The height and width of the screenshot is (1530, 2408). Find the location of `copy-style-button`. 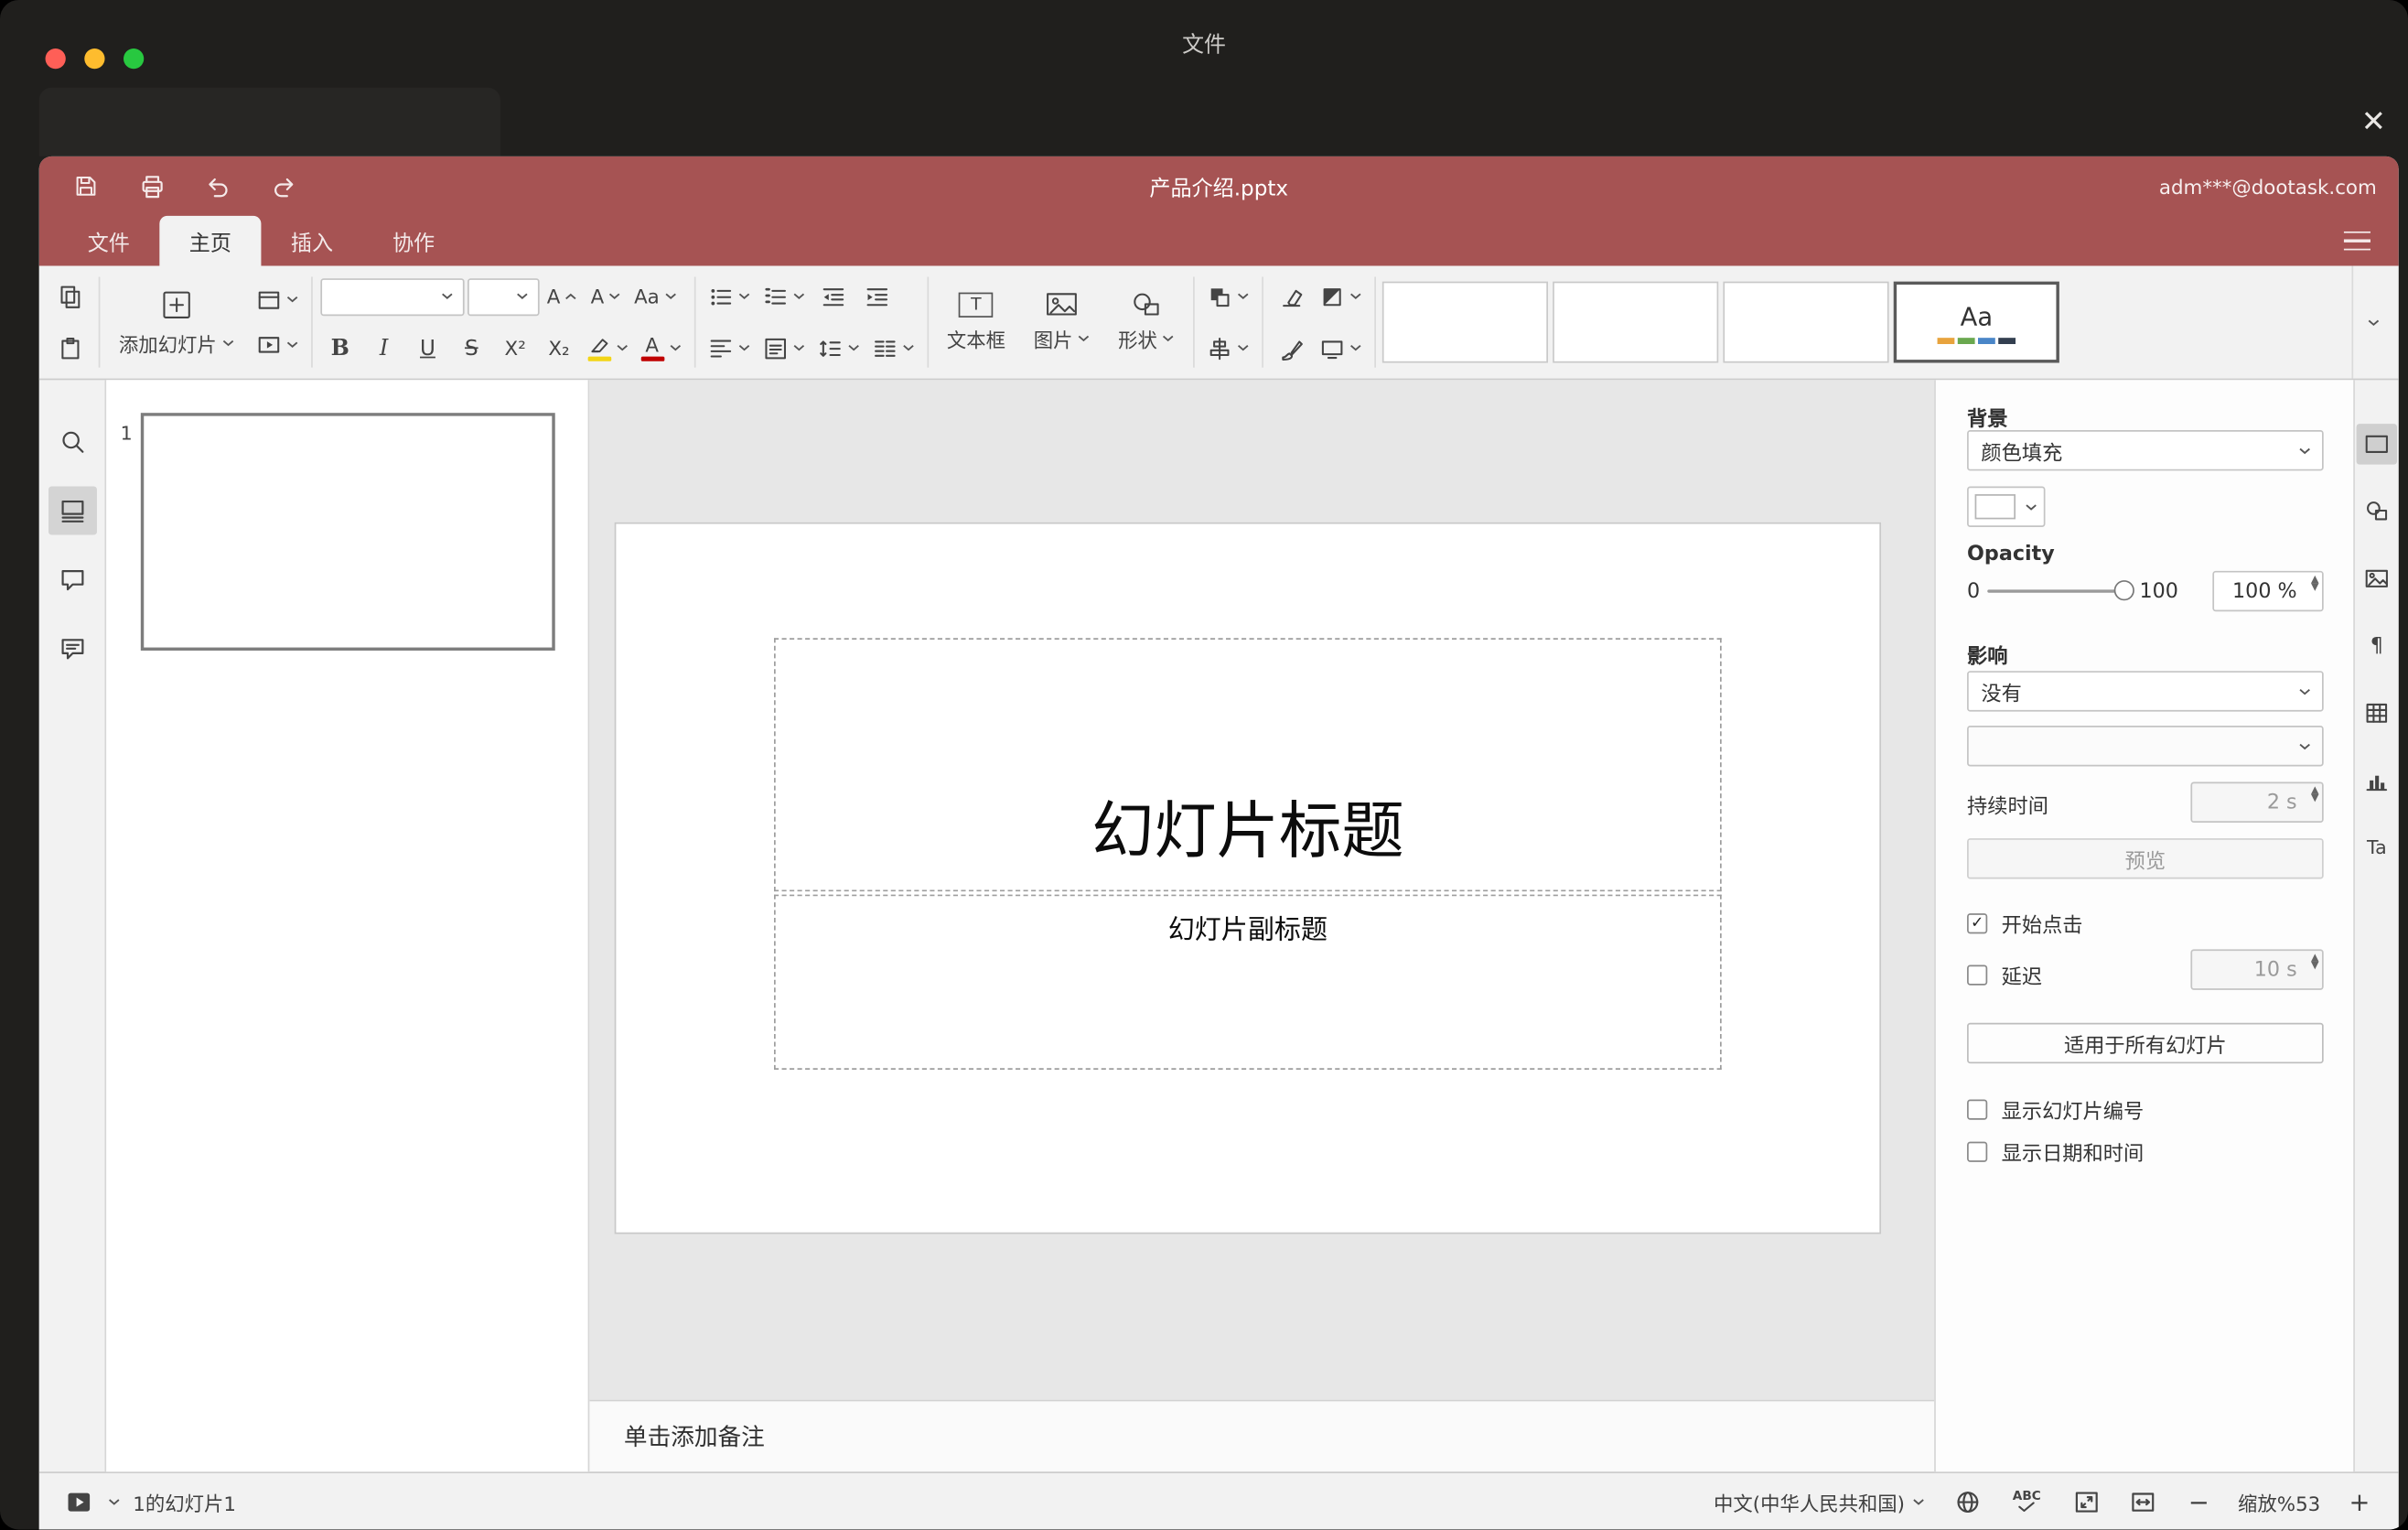

copy-style-button is located at coordinates (1292, 348).